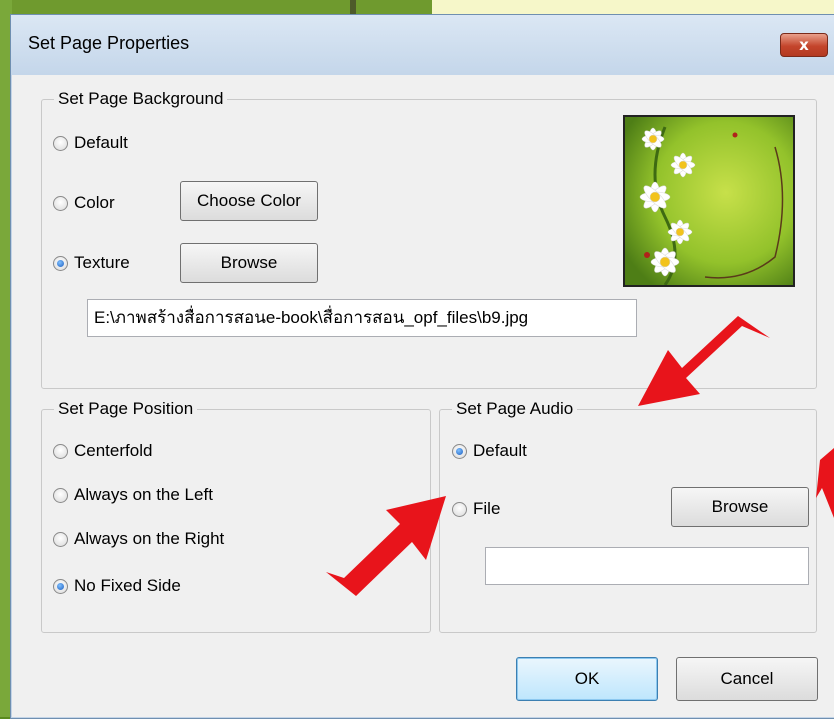 The image size is (834, 719). I want to click on background-app-strip-yellow, so click(633, 7).